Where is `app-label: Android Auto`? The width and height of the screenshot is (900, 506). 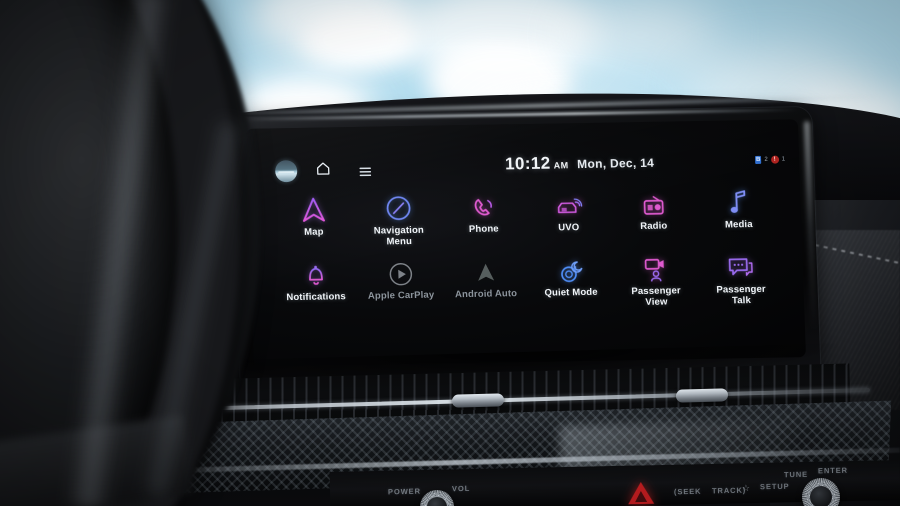
app-label: Android Auto is located at coordinates (486, 294).